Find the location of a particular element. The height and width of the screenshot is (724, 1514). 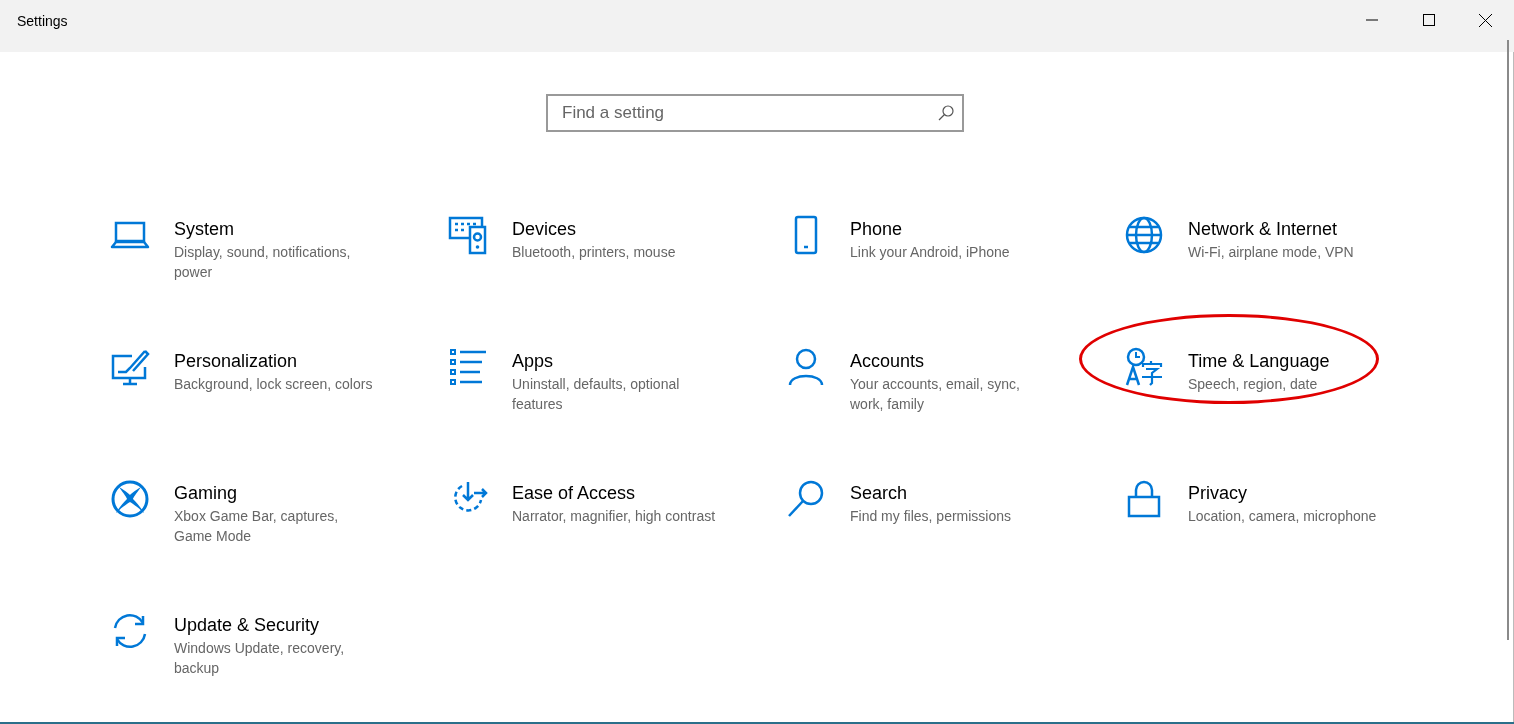

category-title: Devices is located at coordinates (614, 229).